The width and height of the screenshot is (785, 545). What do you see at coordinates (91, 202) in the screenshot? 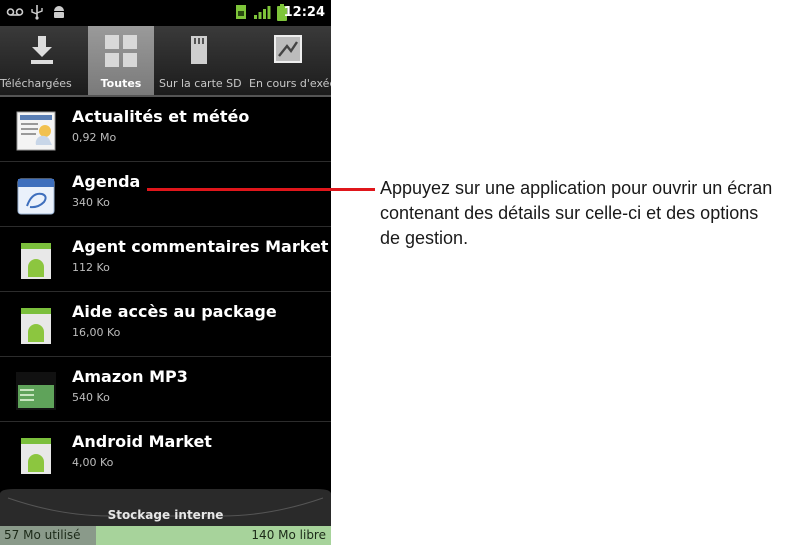
I see `app-size: 340 Ko` at bounding box center [91, 202].